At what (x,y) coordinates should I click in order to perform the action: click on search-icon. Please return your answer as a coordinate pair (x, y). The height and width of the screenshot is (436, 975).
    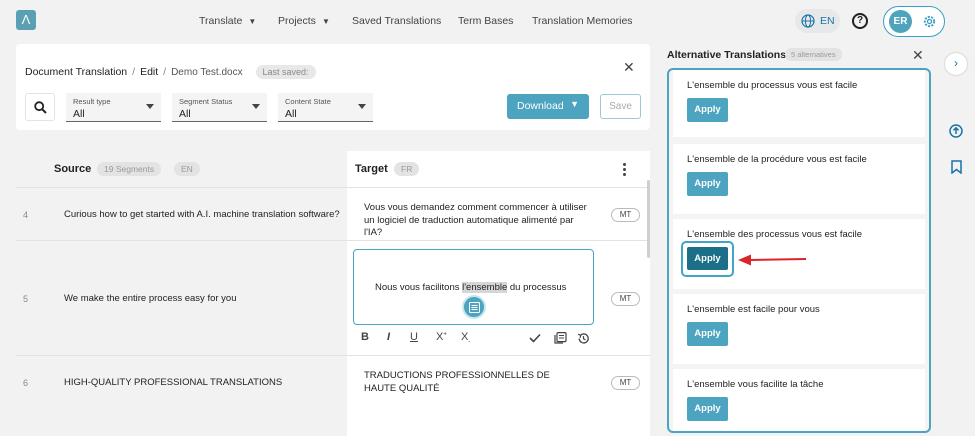
    Looking at the image, I should click on (40, 107).